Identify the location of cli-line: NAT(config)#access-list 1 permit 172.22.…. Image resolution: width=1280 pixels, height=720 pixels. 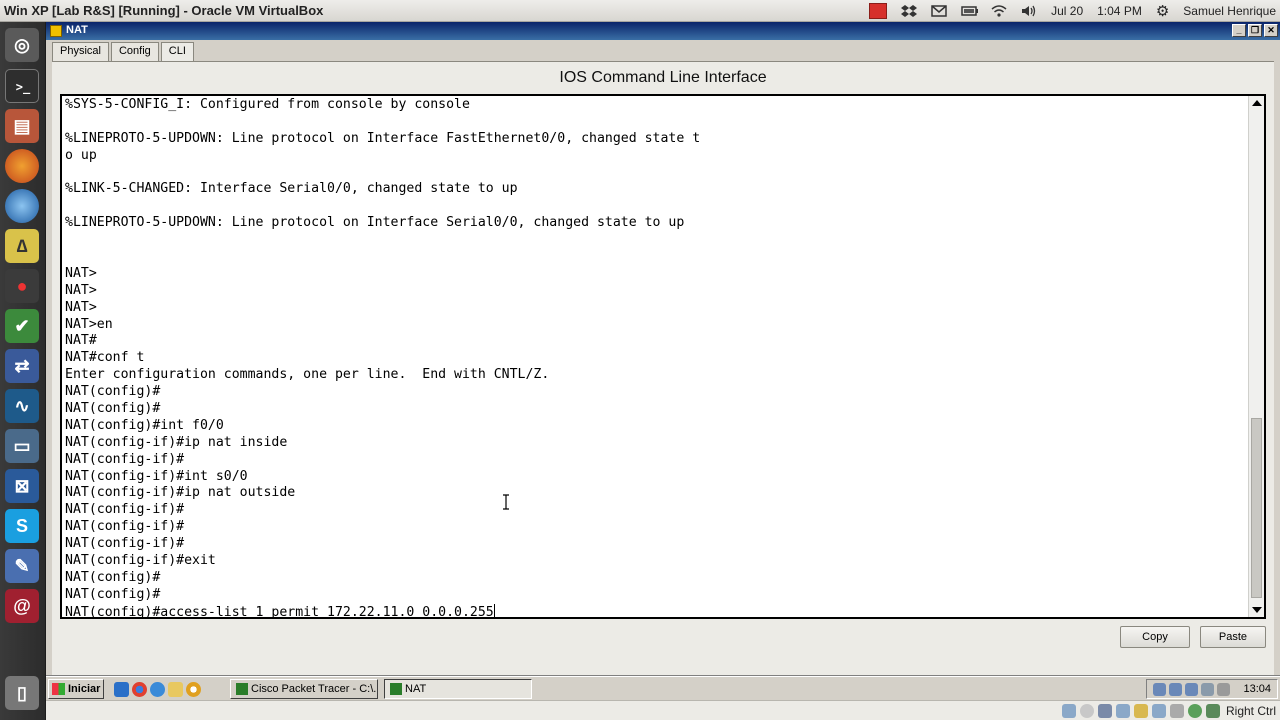
(280, 610).